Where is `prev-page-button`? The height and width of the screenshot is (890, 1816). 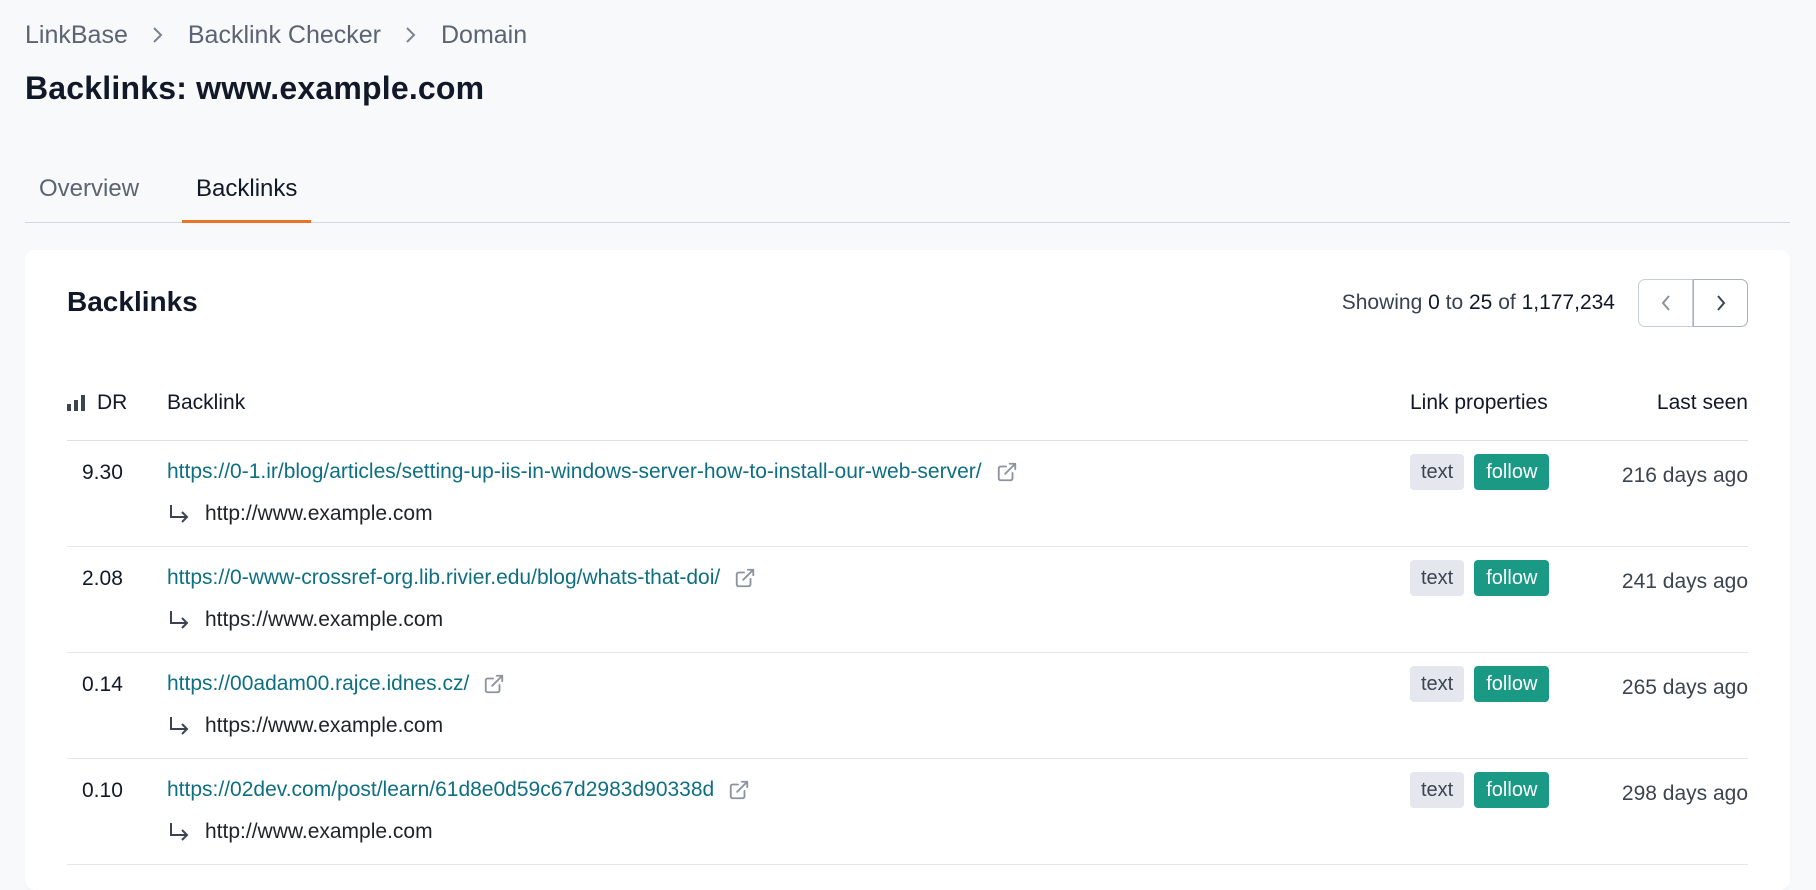
prev-page-button is located at coordinates (1665, 303).